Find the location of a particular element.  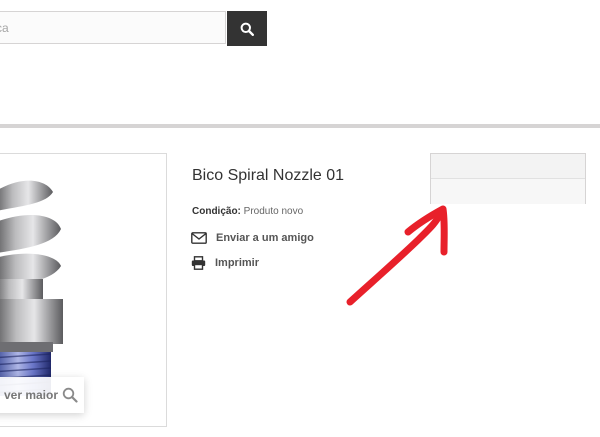

section-divider is located at coordinates (300, 126).